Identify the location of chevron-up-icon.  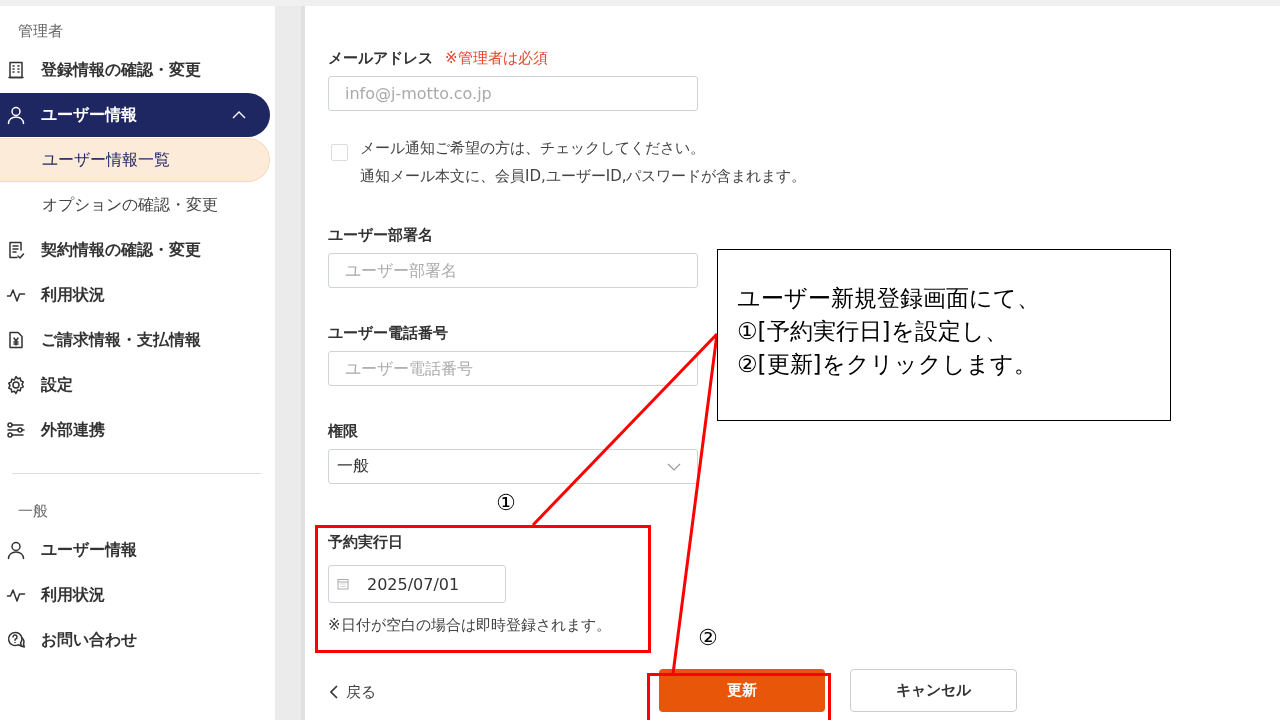
(239, 115).